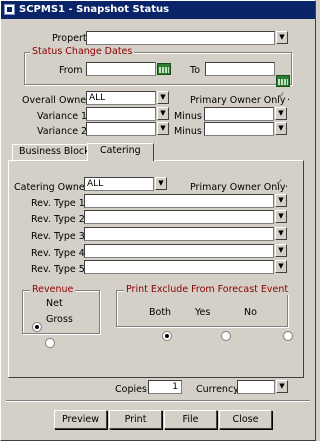 The height and width of the screenshot is (441, 320). I want to click on revenue-net-radio, so click(37, 327).